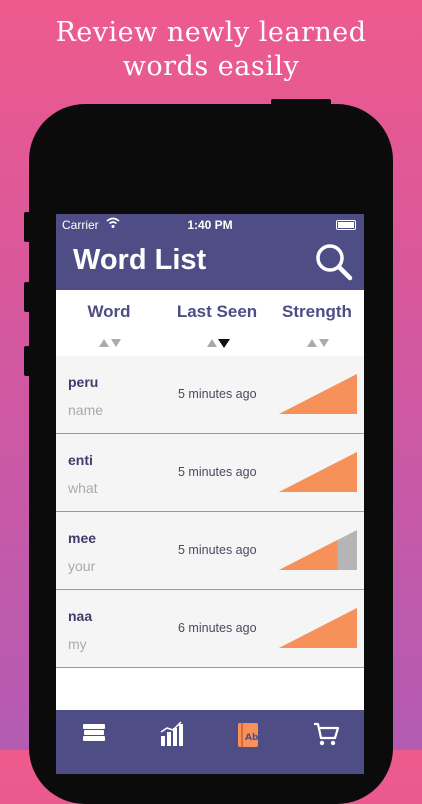  I want to click on svg-text: Ab, so click(252, 738).